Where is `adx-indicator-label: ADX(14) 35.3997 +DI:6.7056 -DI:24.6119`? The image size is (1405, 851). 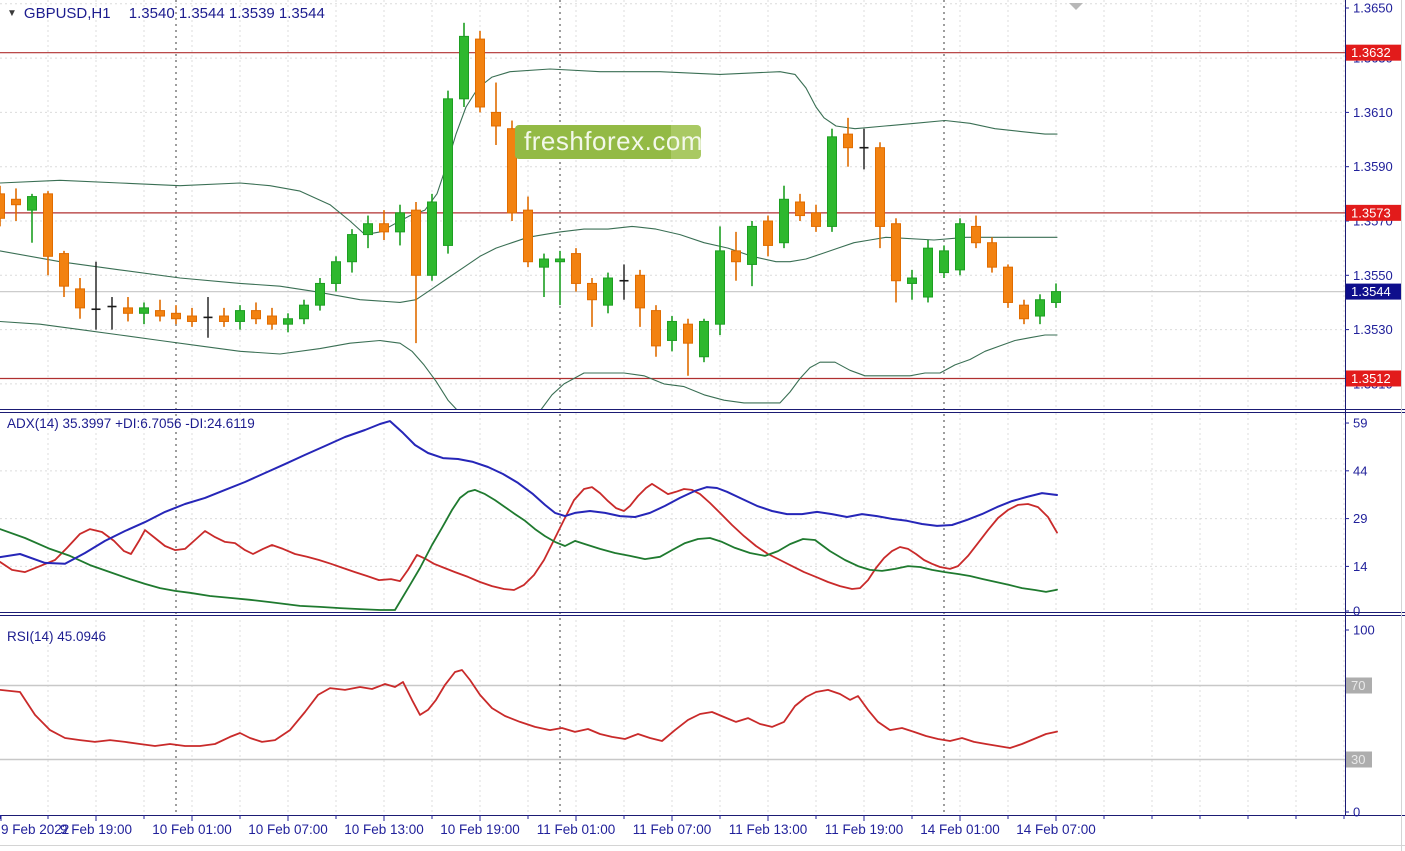 adx-indicator-label: ADX(14) 35.3997 +DI:6.7056 -DI:24.6119 is located at coordinates (131, 423).